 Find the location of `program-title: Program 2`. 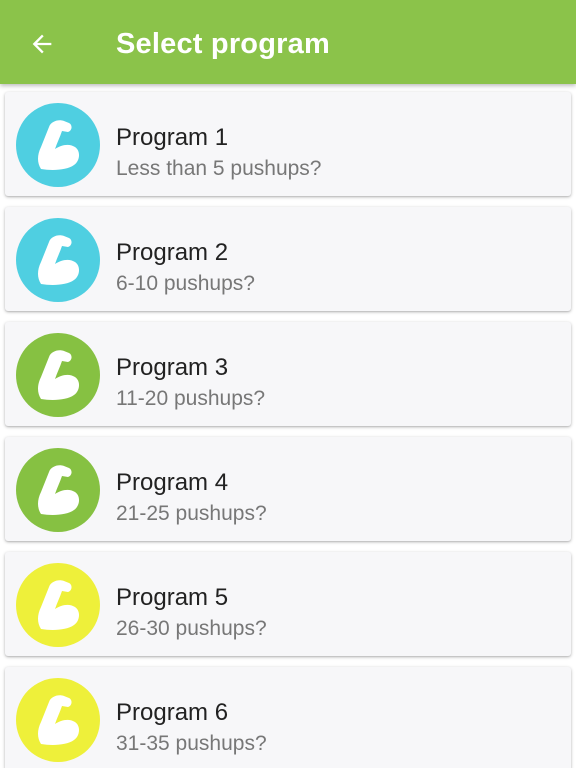

program-title: Program 2 is located at coordinates (172, 252).